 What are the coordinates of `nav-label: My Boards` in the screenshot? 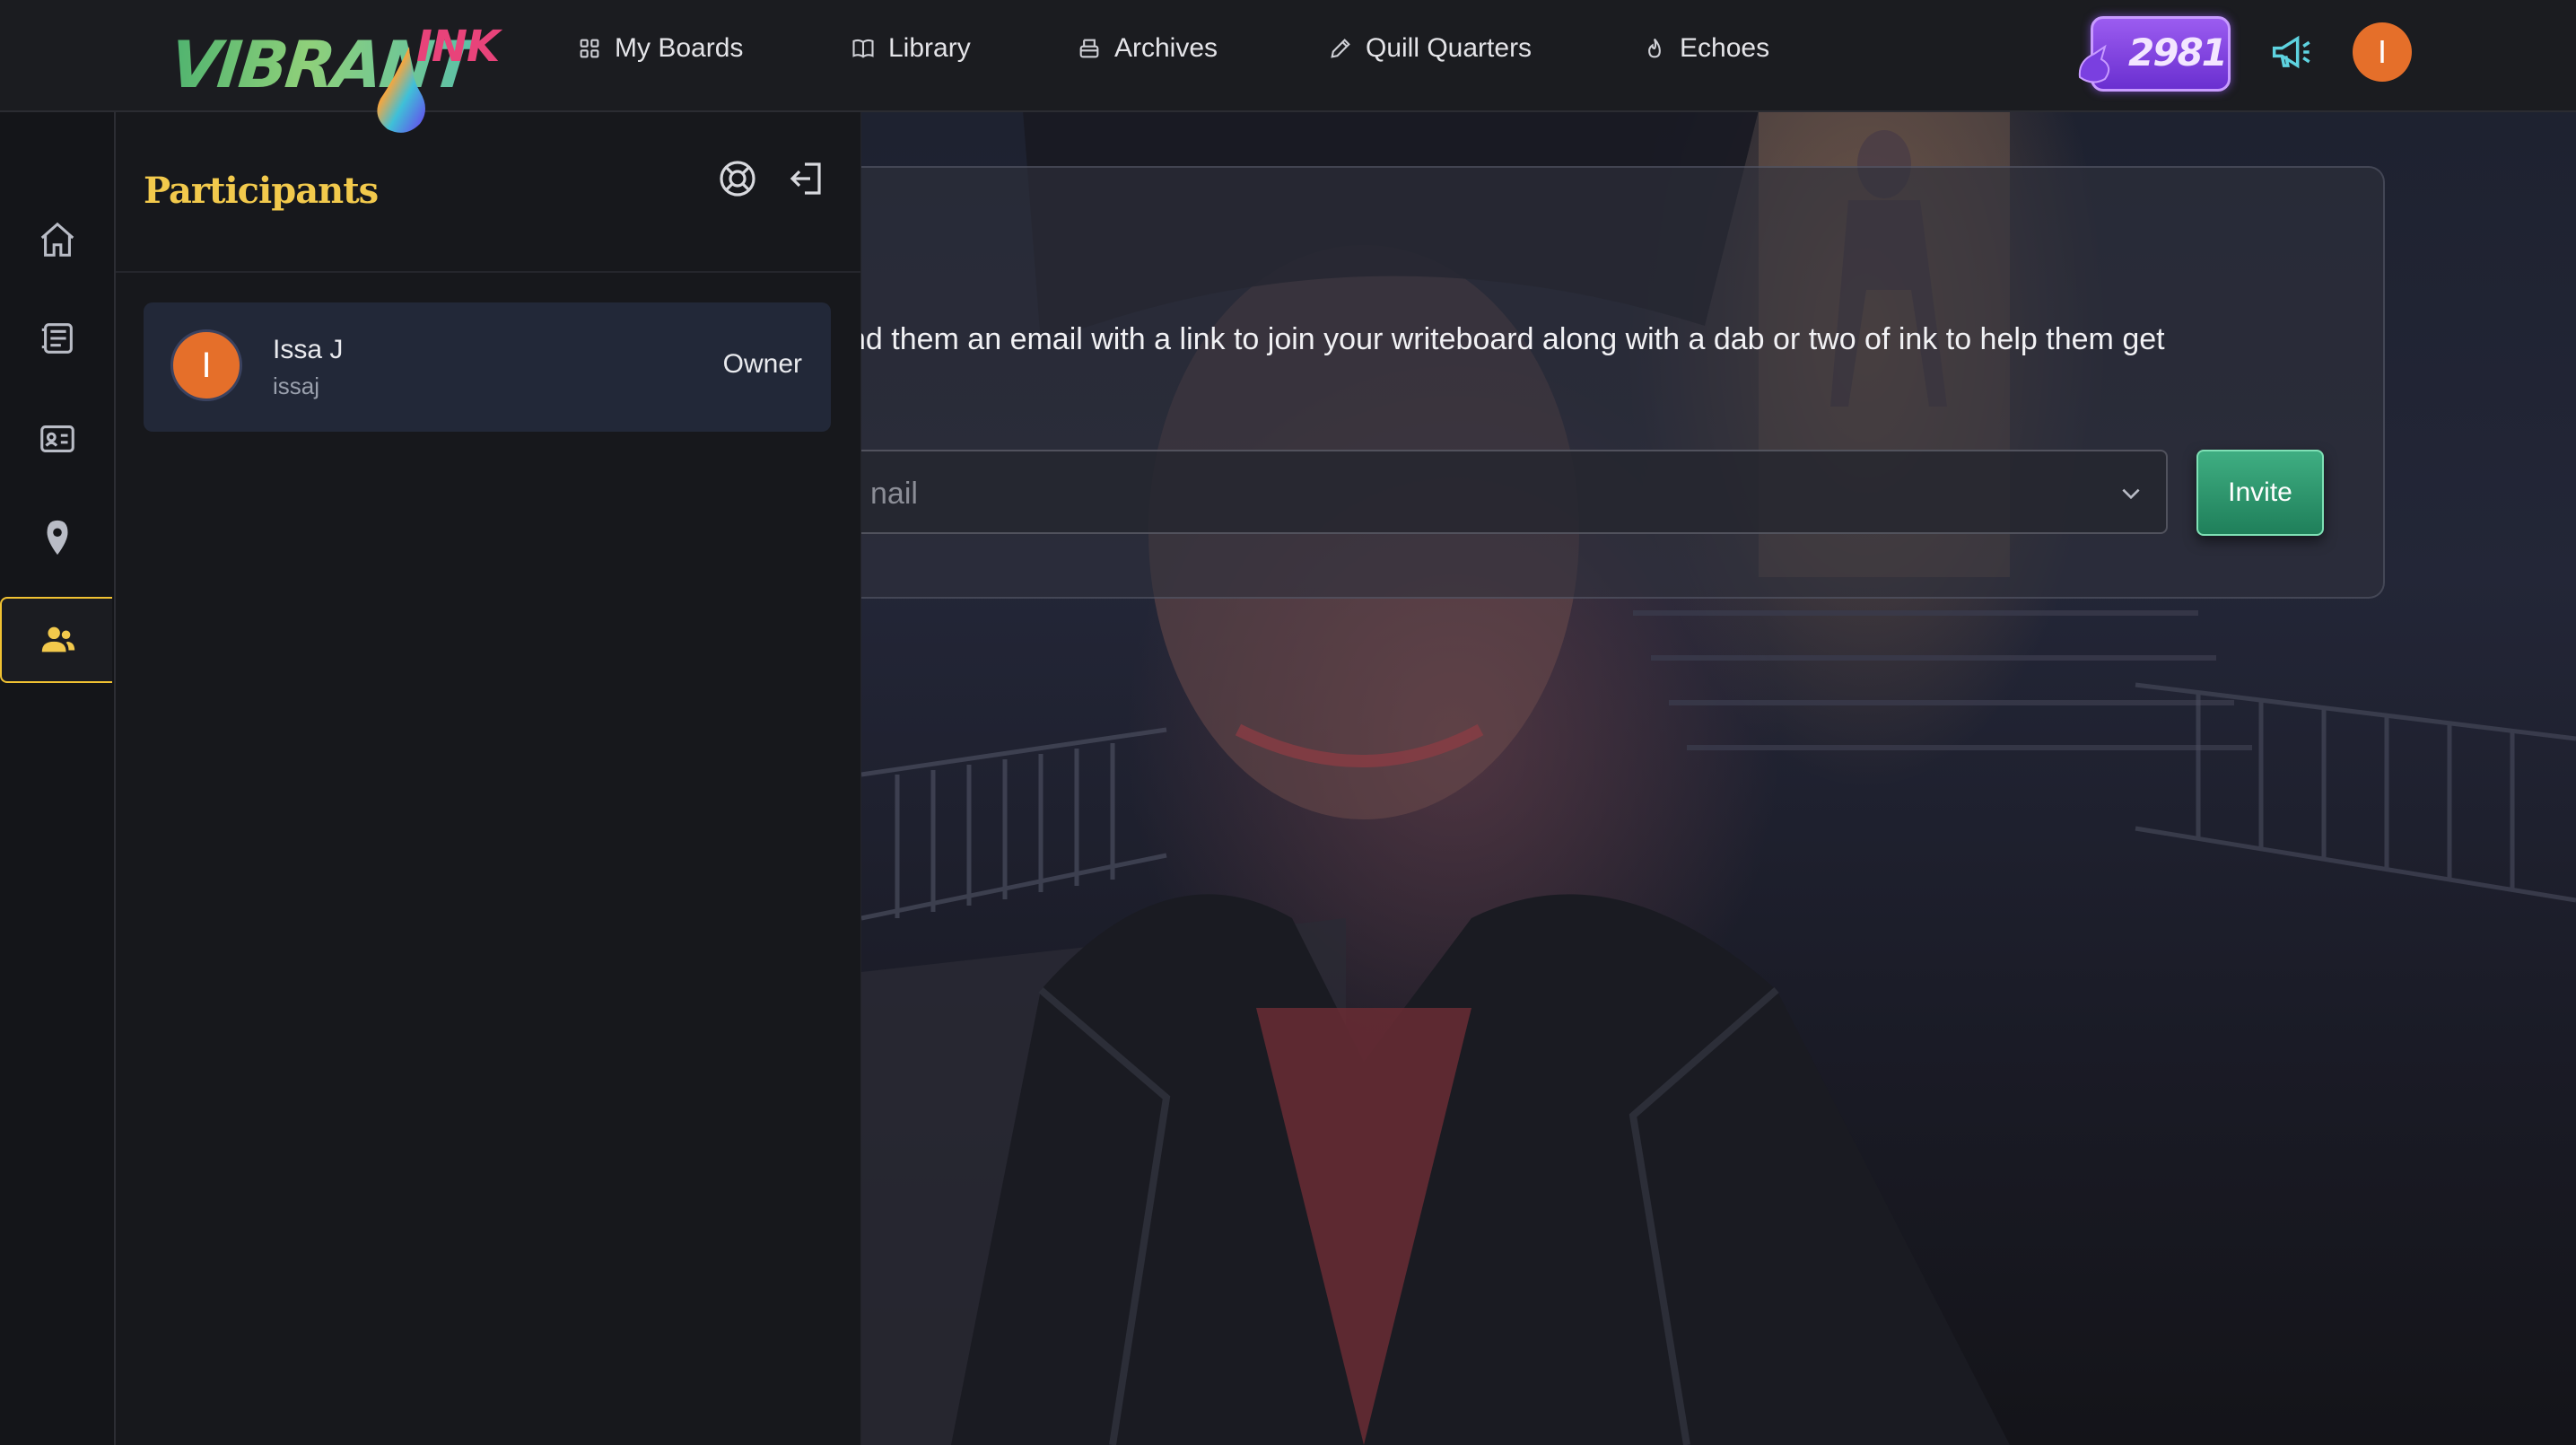 It's located at (679, 48).